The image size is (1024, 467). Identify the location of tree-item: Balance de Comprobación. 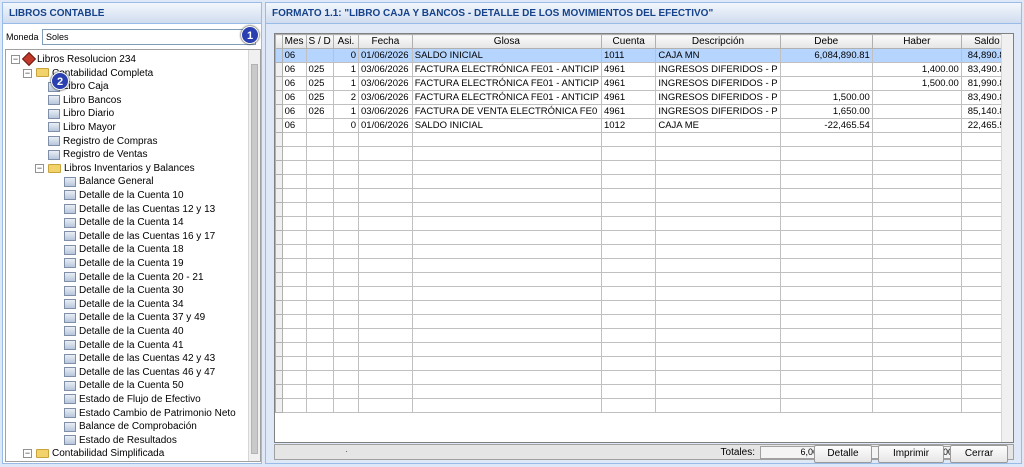
(130, 426).